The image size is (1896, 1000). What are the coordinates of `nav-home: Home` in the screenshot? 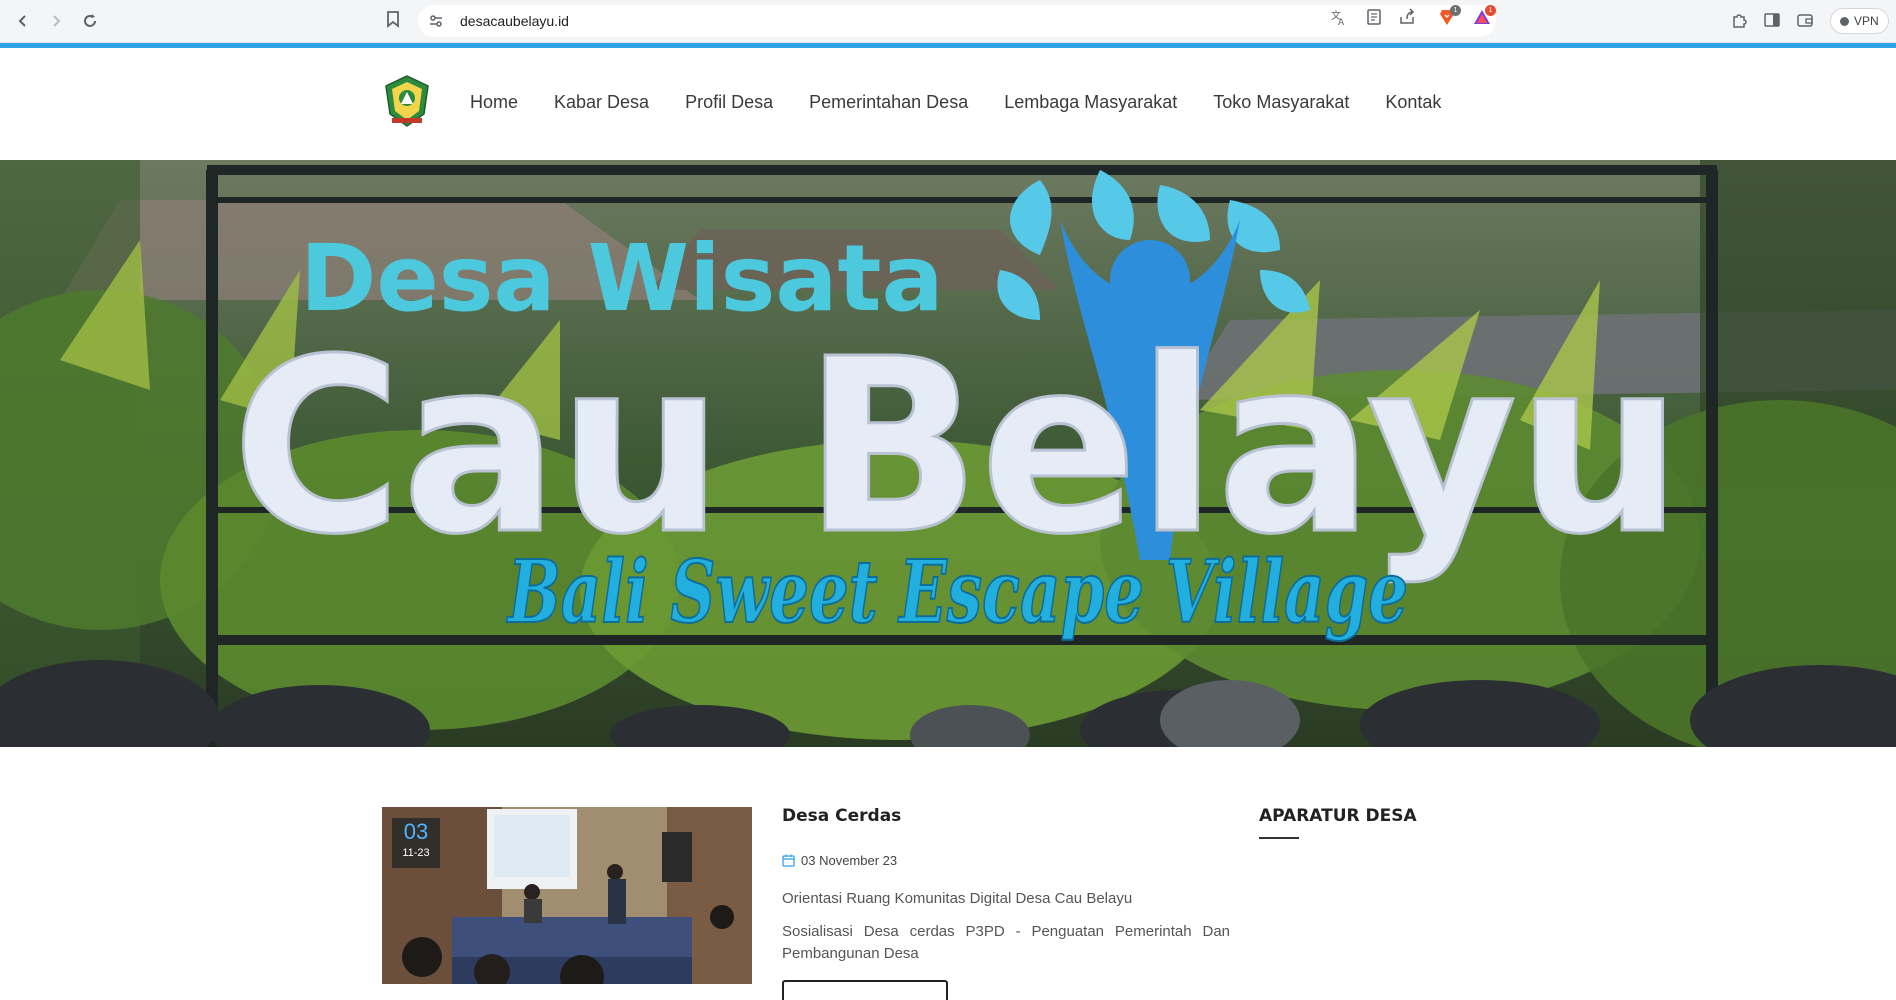 It's located at (494, 102).